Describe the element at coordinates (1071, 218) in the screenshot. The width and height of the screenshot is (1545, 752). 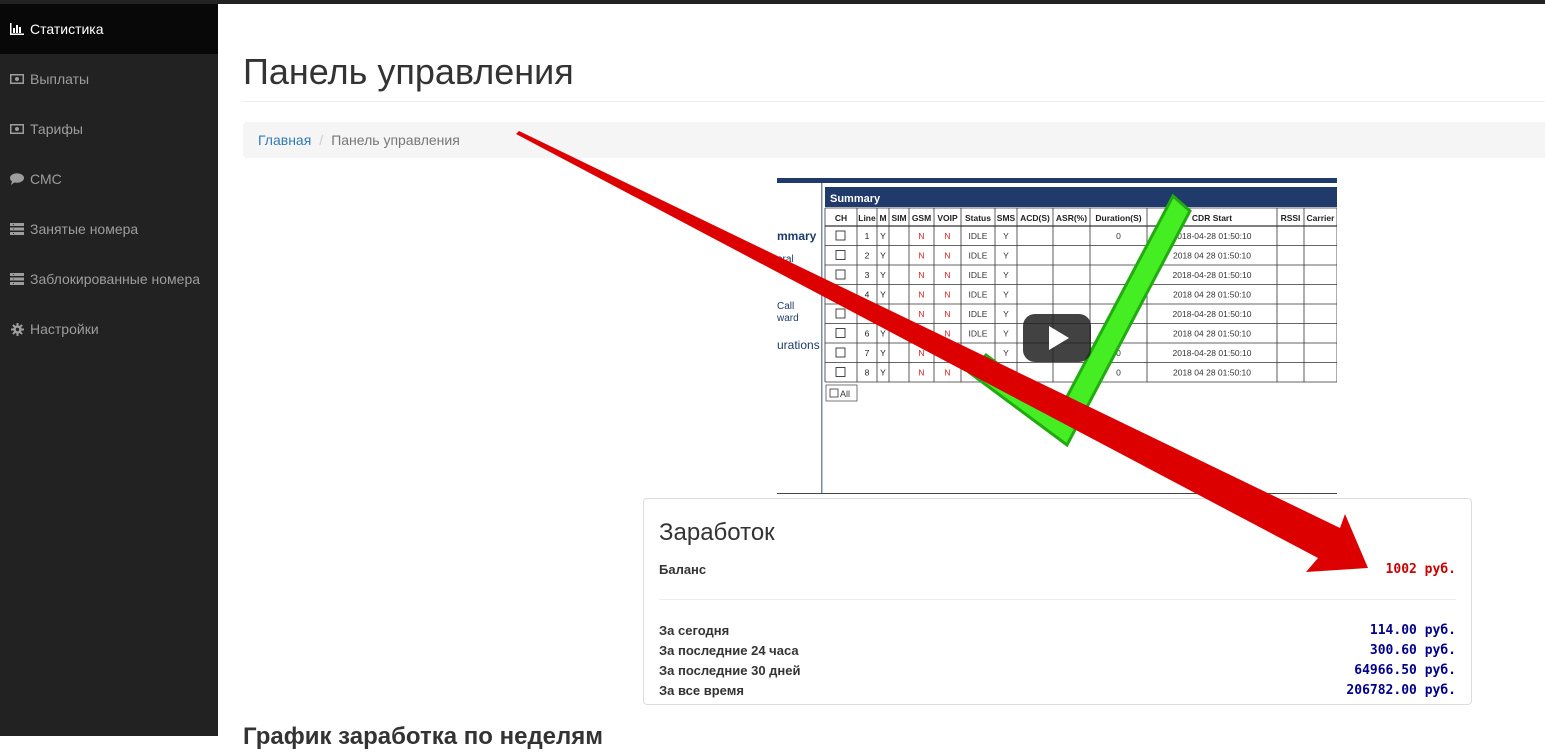
I see `table-header: ASR(%)` at that location.